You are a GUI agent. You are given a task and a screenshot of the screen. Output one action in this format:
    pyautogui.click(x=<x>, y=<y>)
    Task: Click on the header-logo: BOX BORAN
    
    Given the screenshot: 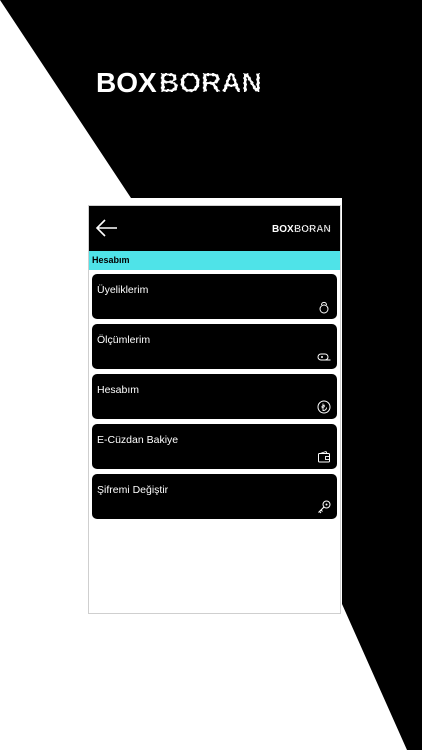 What is the action you would take?
    pyautogui.click(x=303, y=228)
    